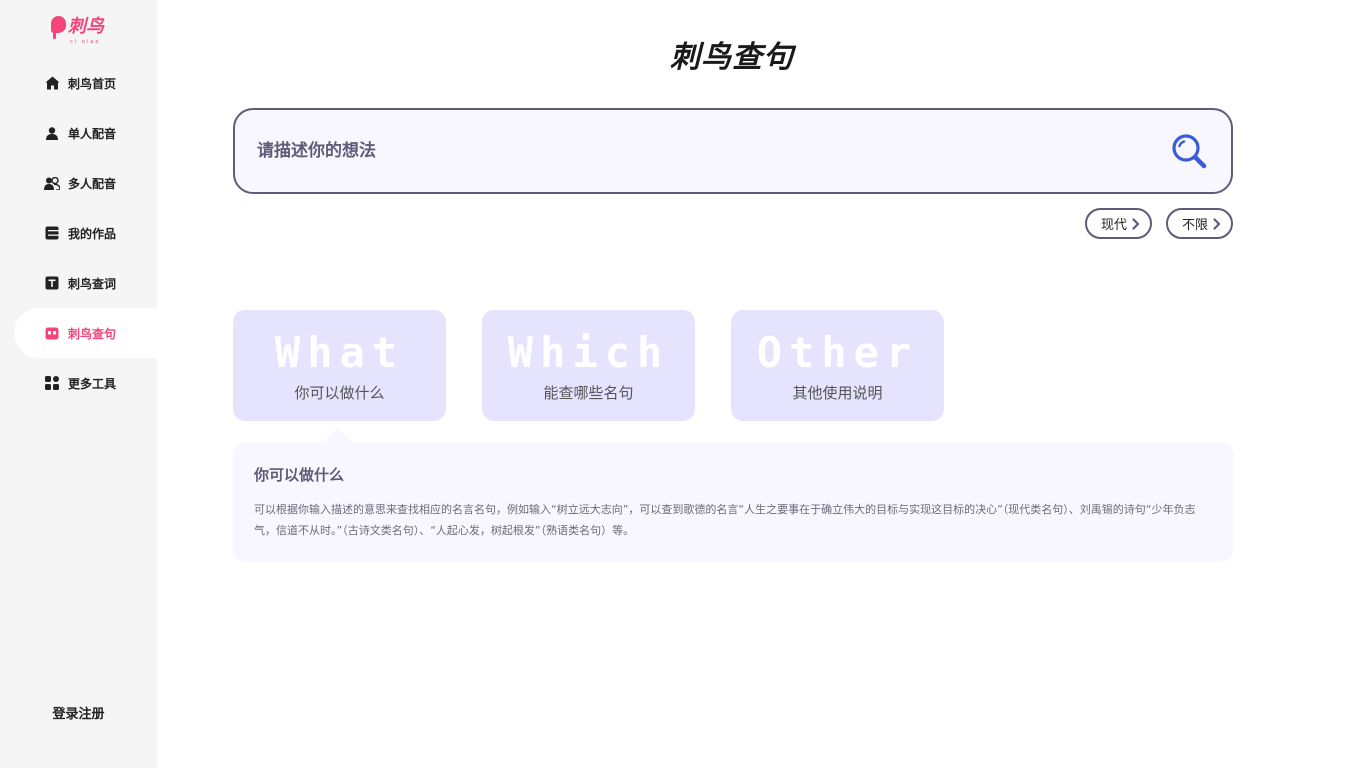 The height and width of the screenshot is (768, 1366). Describe the element at coordinates (52, 283) in the screenshot. I see `text-t-icon` at that location.